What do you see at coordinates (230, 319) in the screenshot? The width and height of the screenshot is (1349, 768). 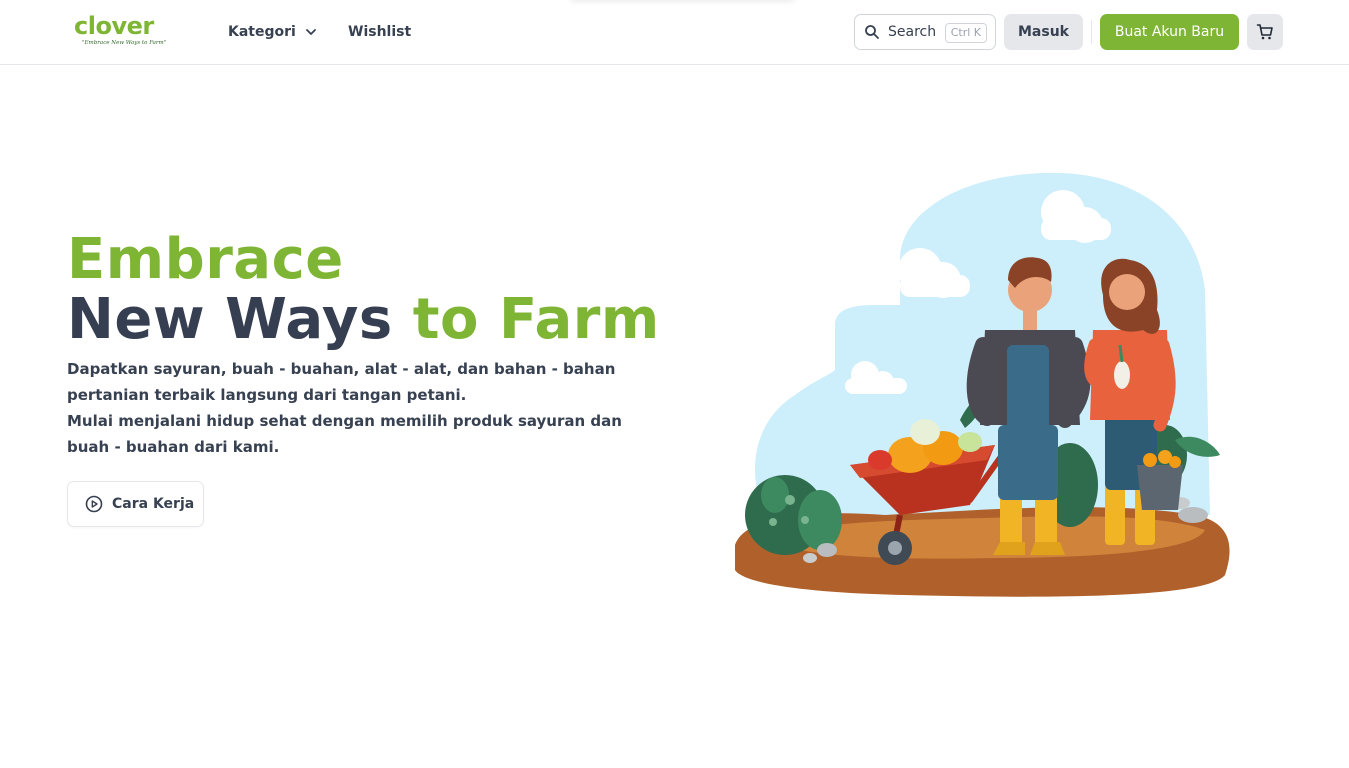 I see `hero-title-dark: New Ways` at bounding box center [230, 319].